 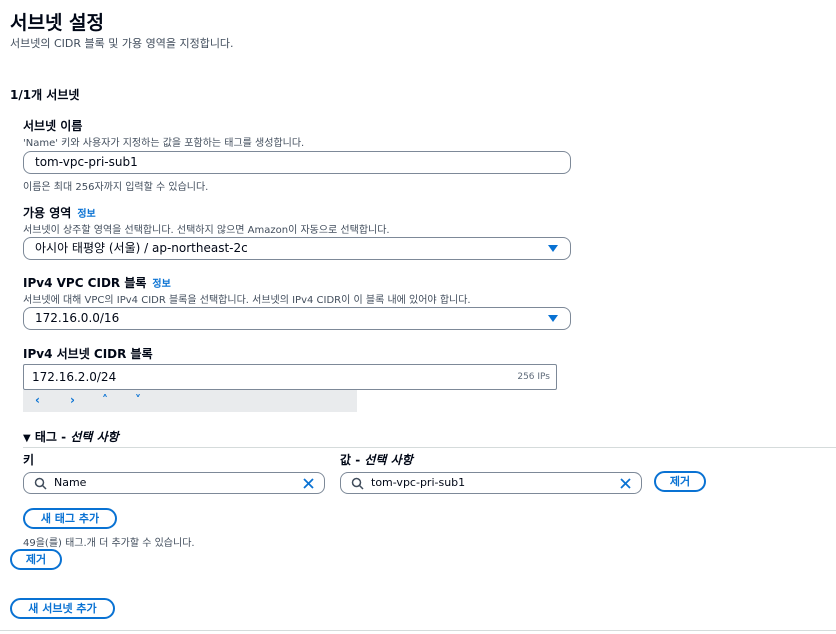 I want to click on cidr-stepper: ‹ › ˄ ˅, so click(x=190, y=401).